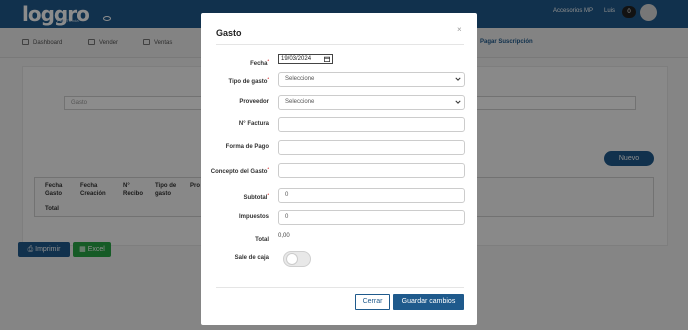 This screenshot has width=688, height=330. Describe the element at coordinates (251, 258) in the screenshot. I see `sale-caja-label: Sale de caja` at that location.